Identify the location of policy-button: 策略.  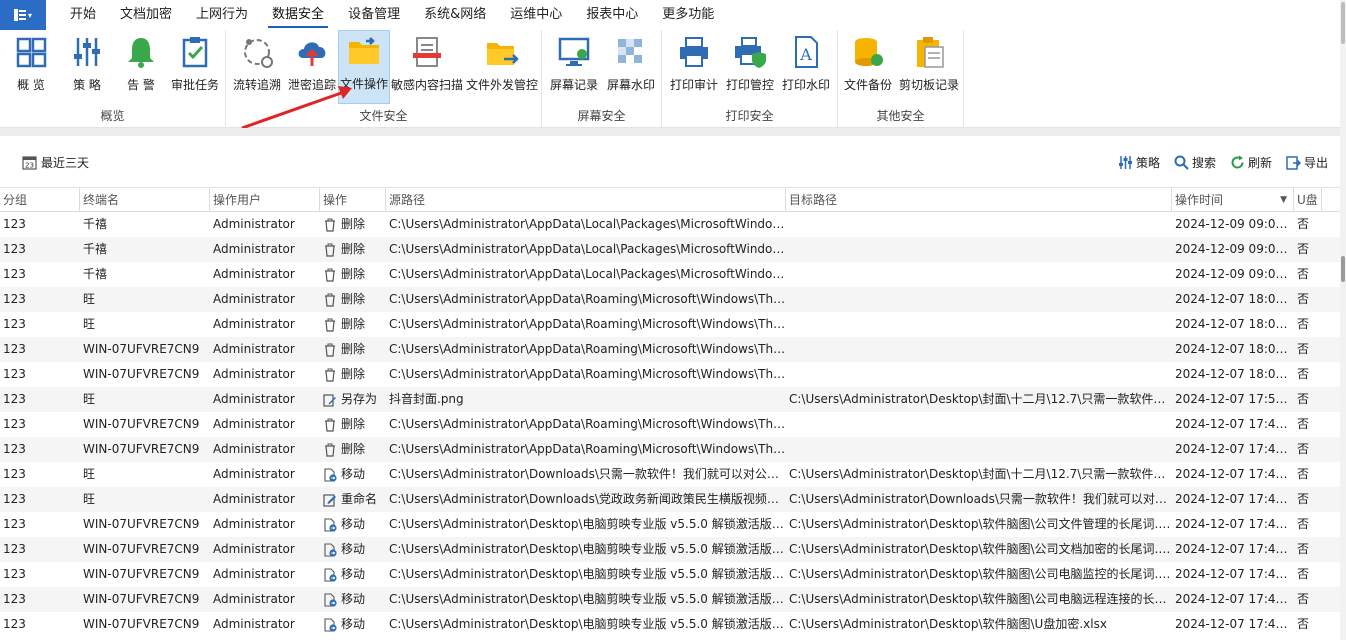
(1139, 162).